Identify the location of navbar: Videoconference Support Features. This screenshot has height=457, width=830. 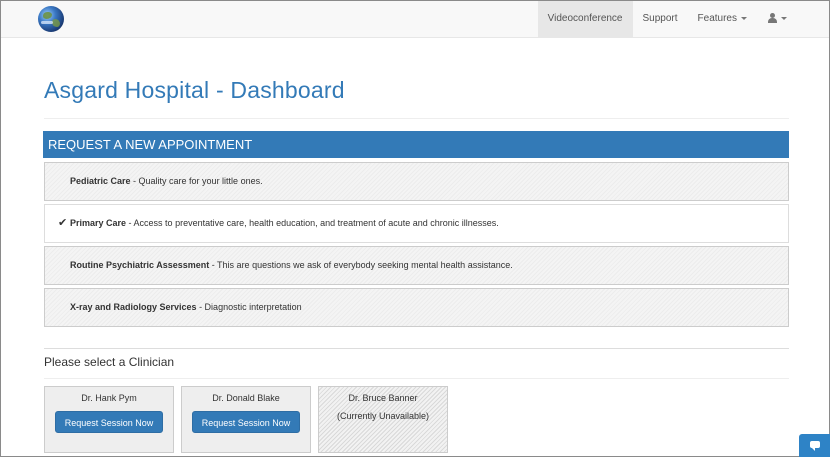
(415, 19).